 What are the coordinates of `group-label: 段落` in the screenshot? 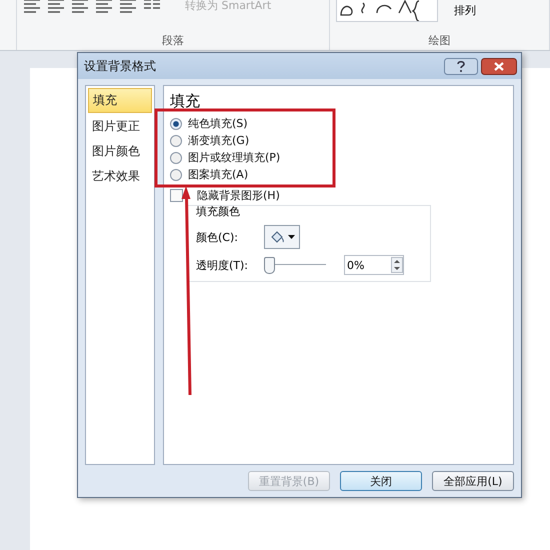 It's located at (173, 40).